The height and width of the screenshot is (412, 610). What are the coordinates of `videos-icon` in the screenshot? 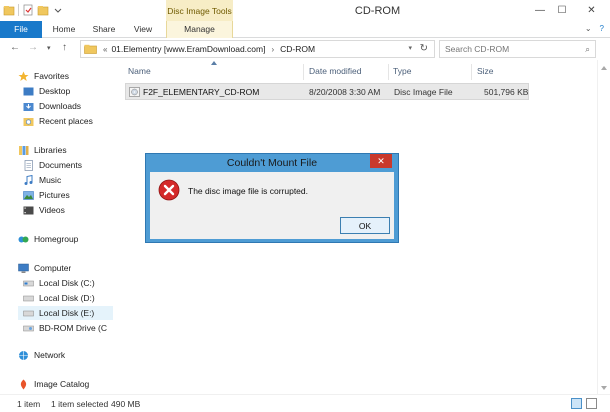 It's located at (28, 210).